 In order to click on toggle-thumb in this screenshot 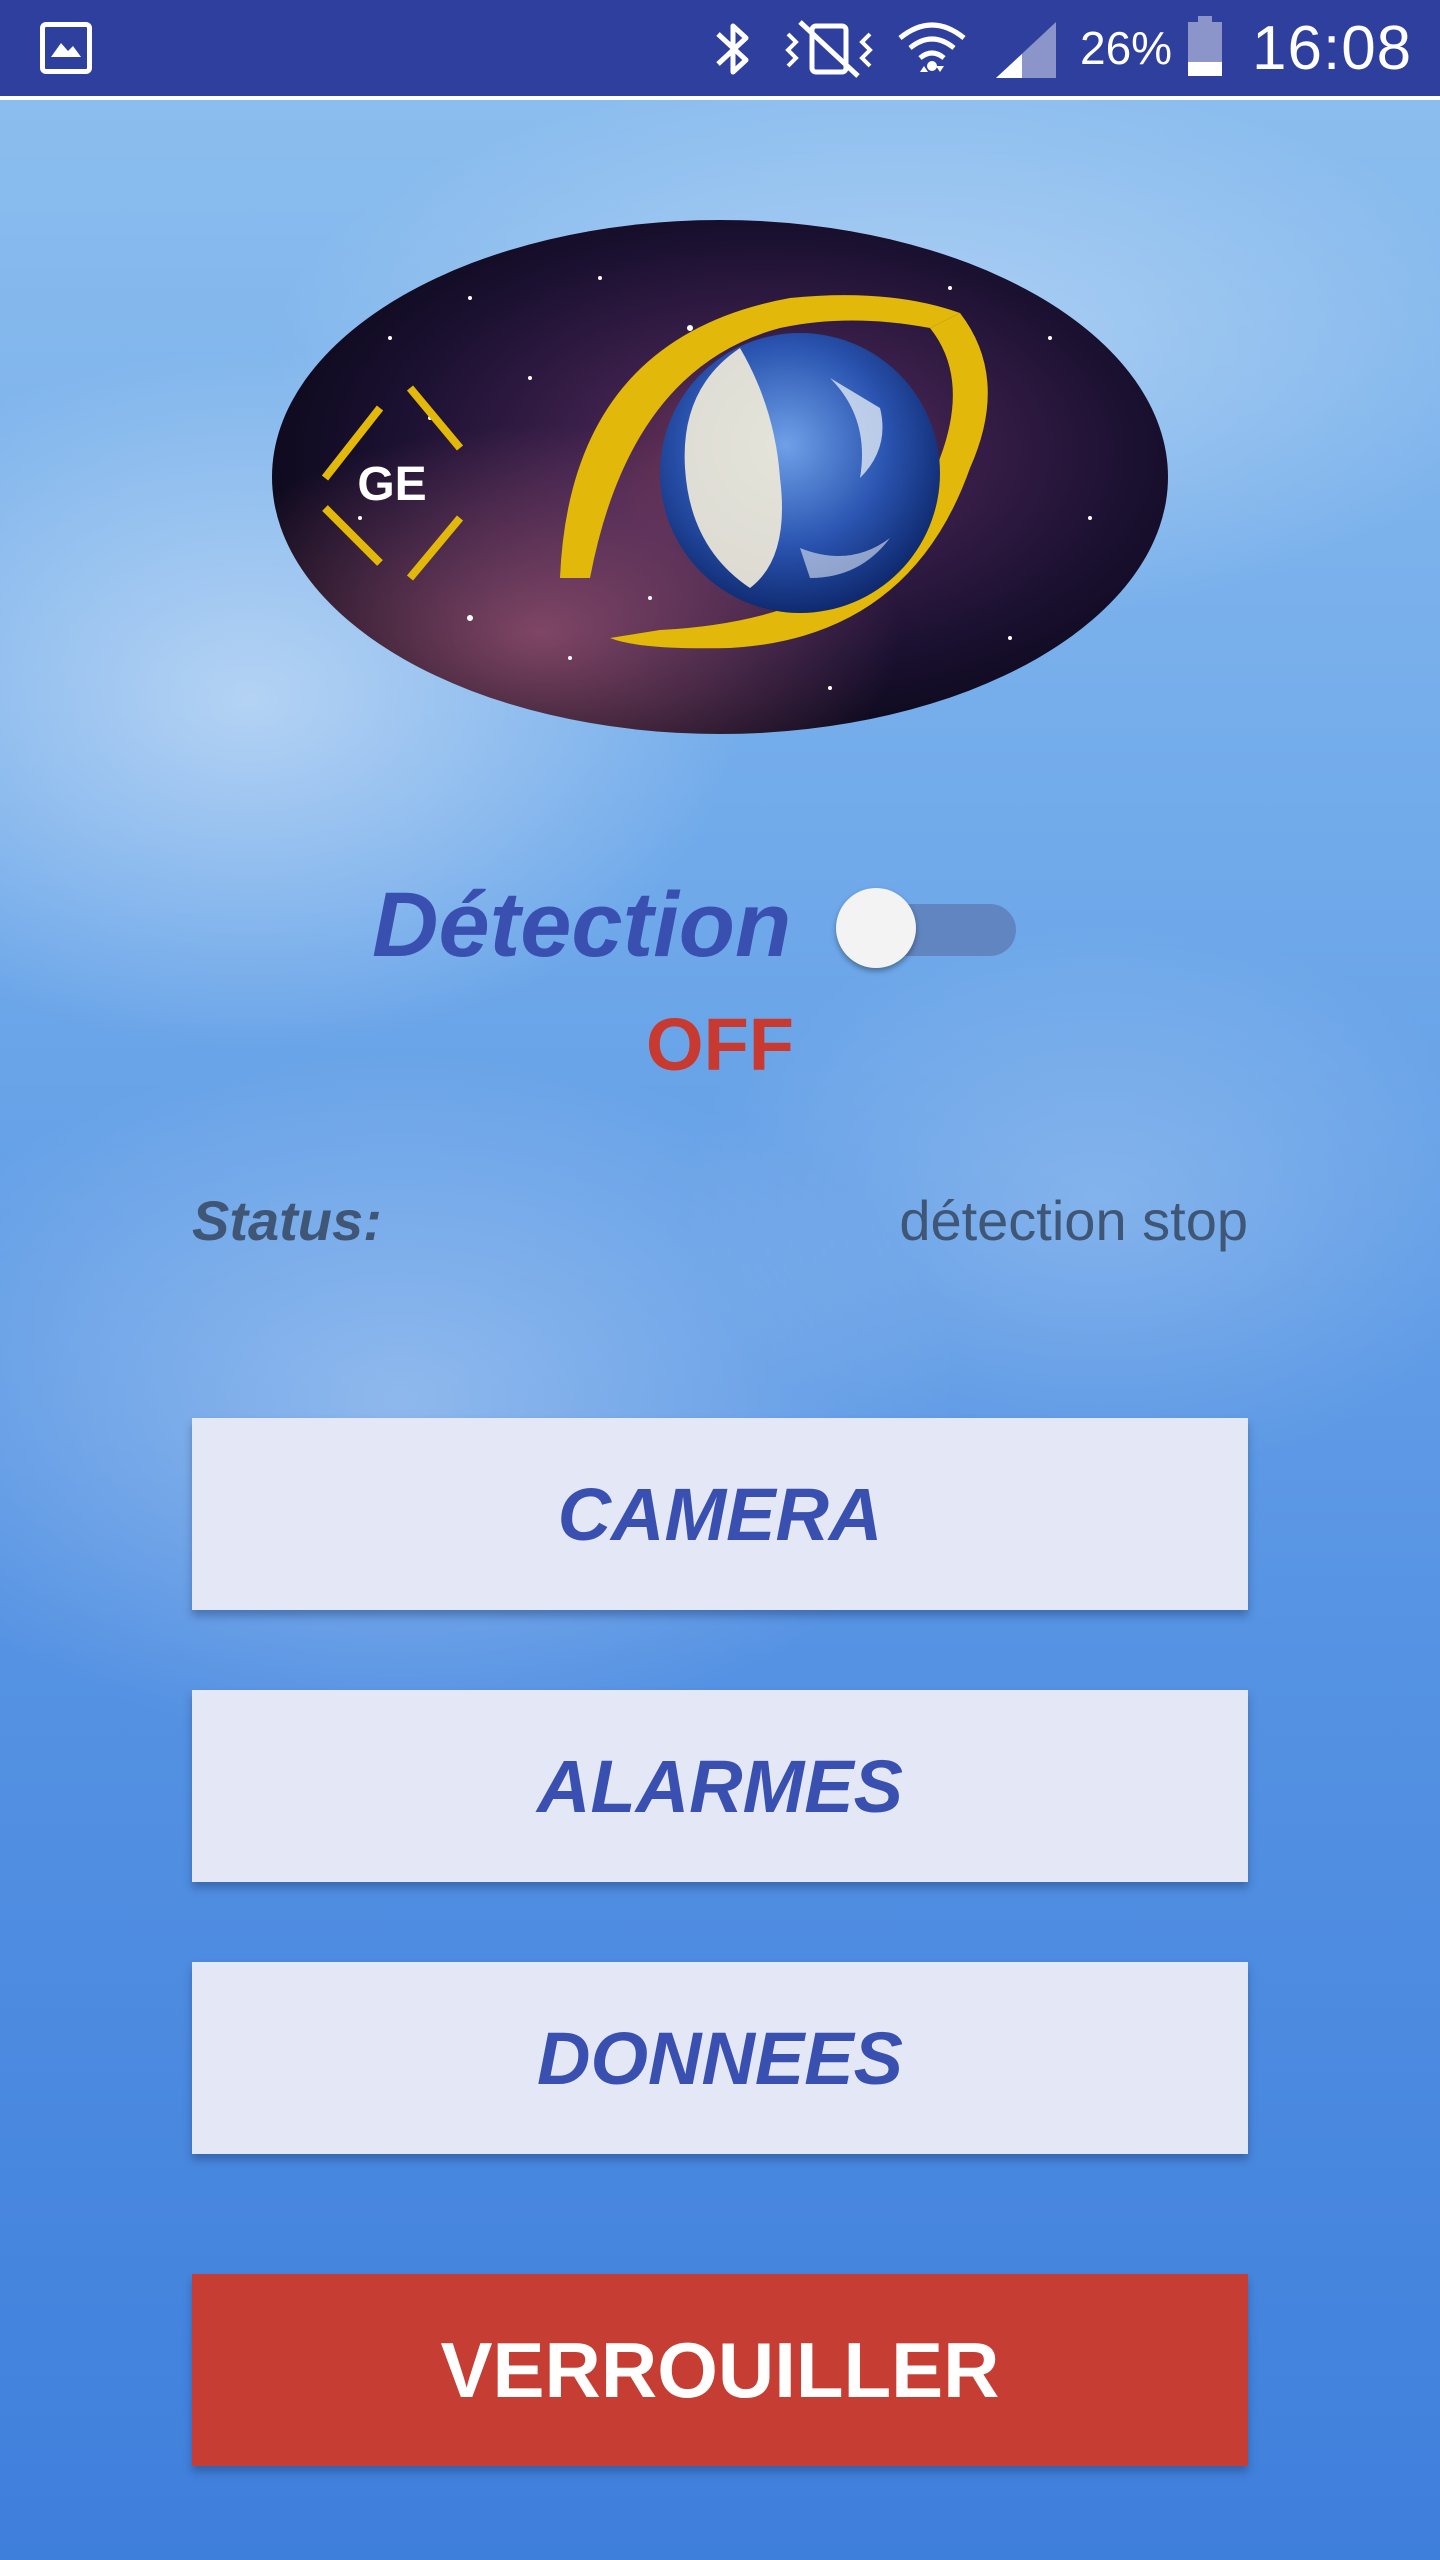, I will do `click(876, 928)`.